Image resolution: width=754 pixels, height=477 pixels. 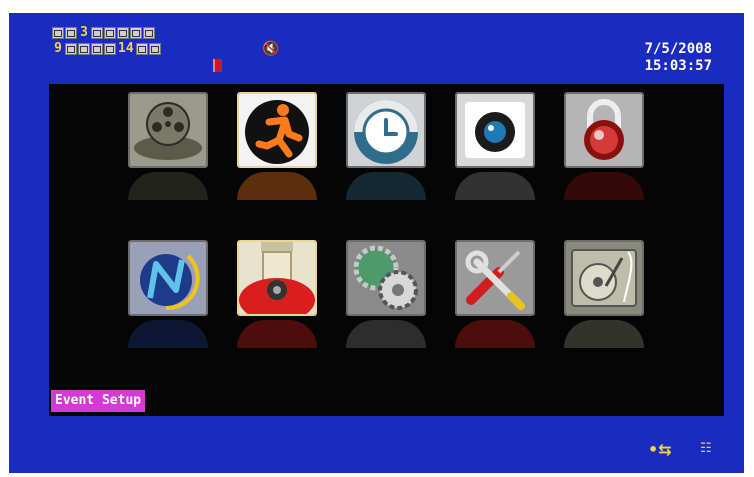 I want to click on camera-icon, so click(x=495, y=130).